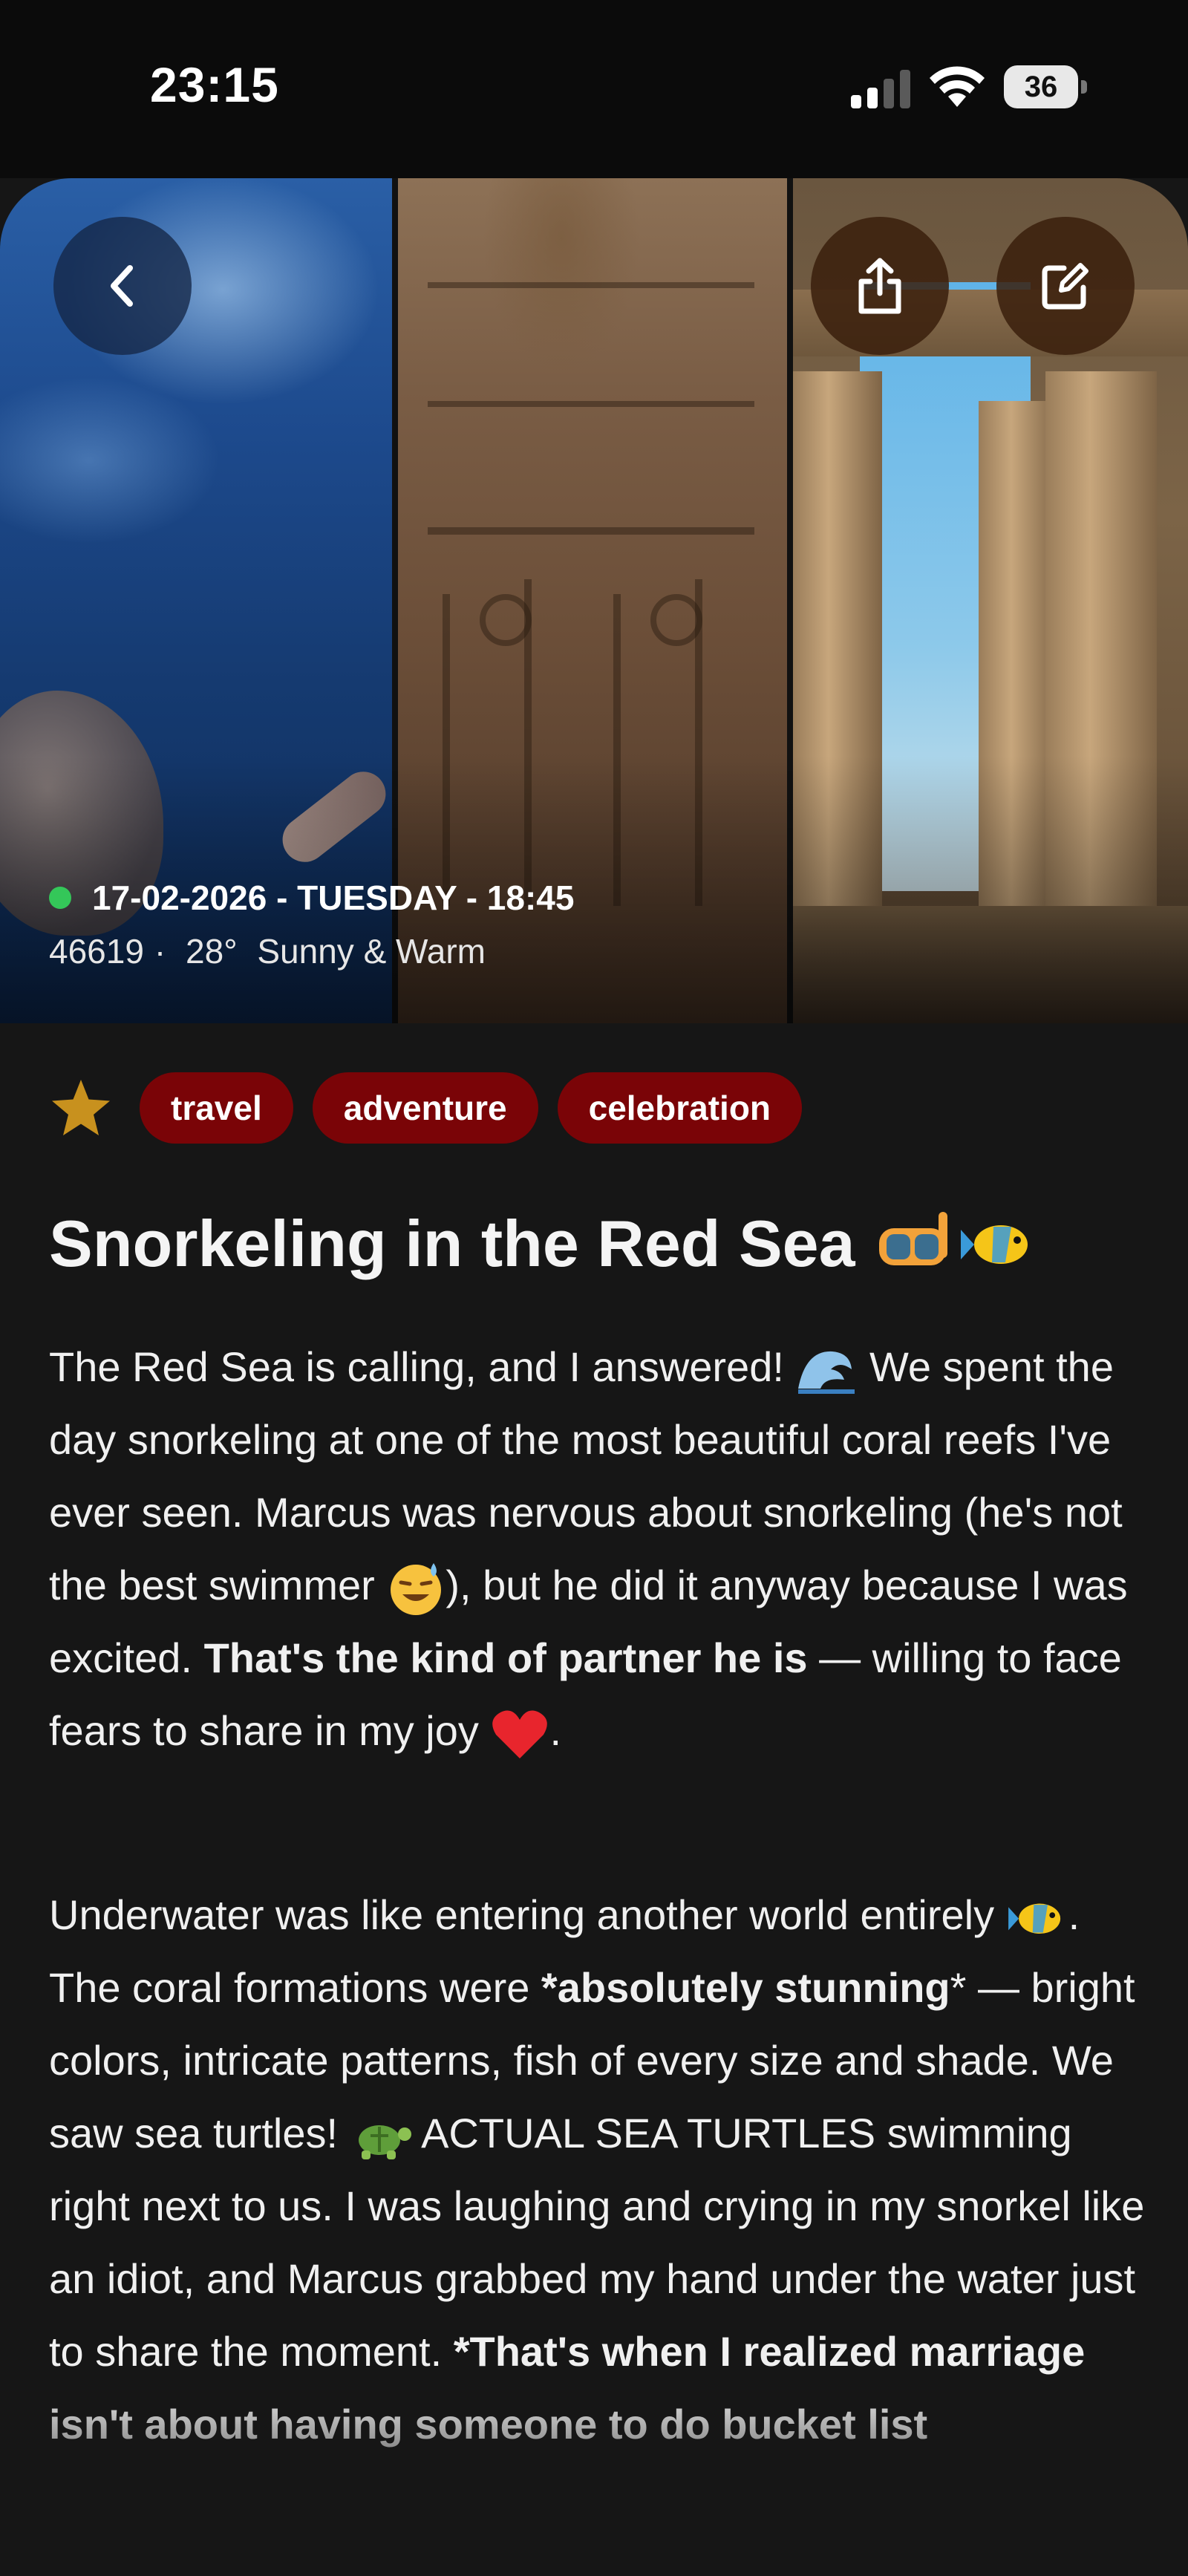 The image size is (1188, 2576). What do you see at coordinates (881, 89) in the screenshot?
I see `signal-icon` at bounding box center [881, 89].